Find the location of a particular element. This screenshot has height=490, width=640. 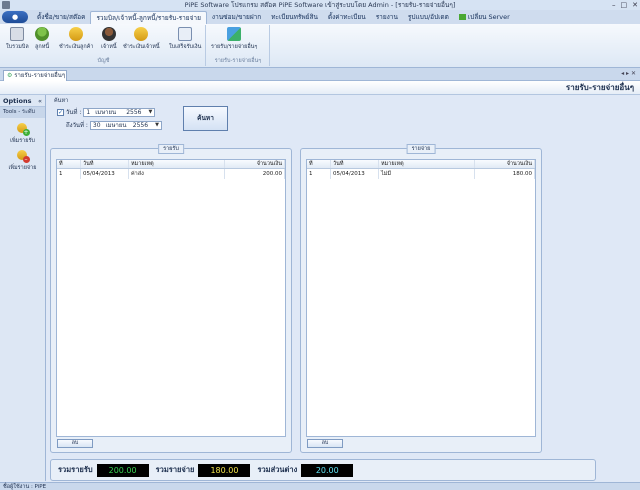

combined-bill-button: ใบรวมบิล is located at coordinates (17, 39).